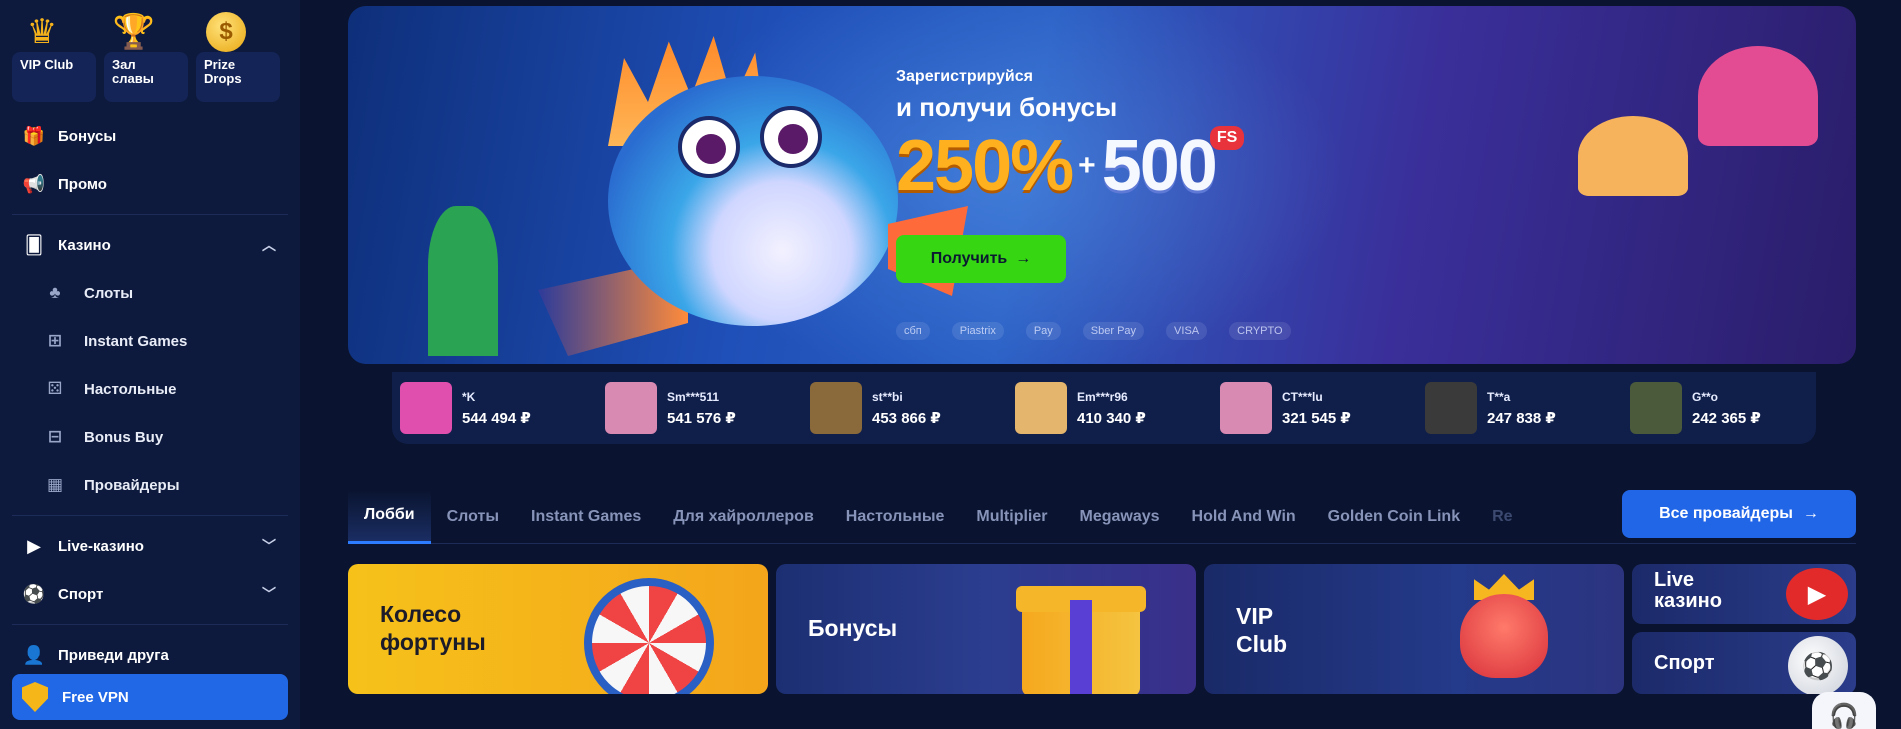  What do you see at coordinates (269, 245) in the screenshot?
I see `chevron-up-icon: ︿` at bounding box center [269, 245].